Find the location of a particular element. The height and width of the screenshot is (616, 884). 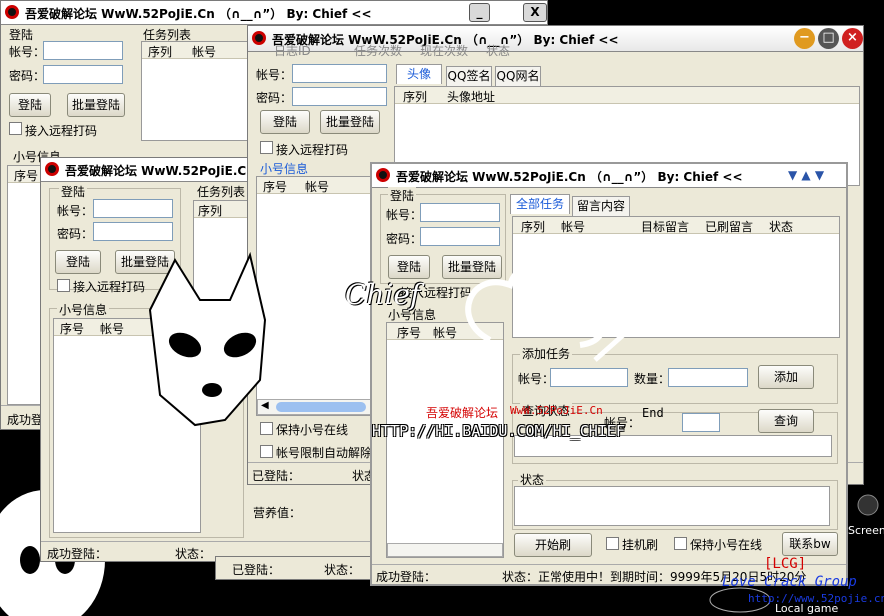

lcg-tag: [LCG] is located at coordinates (785, 564).